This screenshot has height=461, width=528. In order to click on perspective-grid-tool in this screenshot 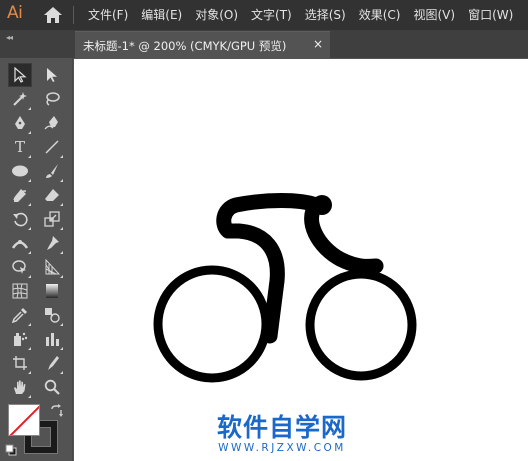, I will do `click(52, 267)`.